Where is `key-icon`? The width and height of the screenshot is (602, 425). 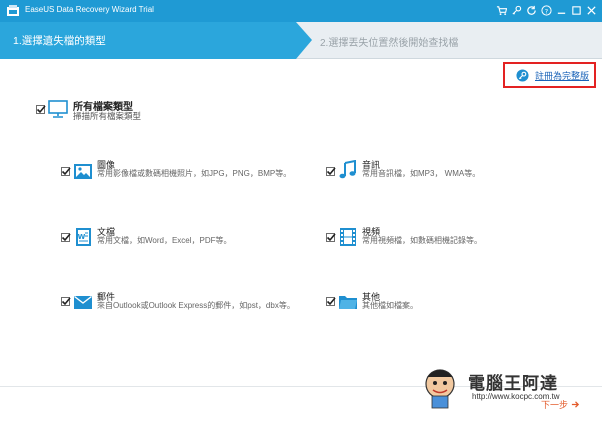
key-icon is located at coordinates (522, 75).